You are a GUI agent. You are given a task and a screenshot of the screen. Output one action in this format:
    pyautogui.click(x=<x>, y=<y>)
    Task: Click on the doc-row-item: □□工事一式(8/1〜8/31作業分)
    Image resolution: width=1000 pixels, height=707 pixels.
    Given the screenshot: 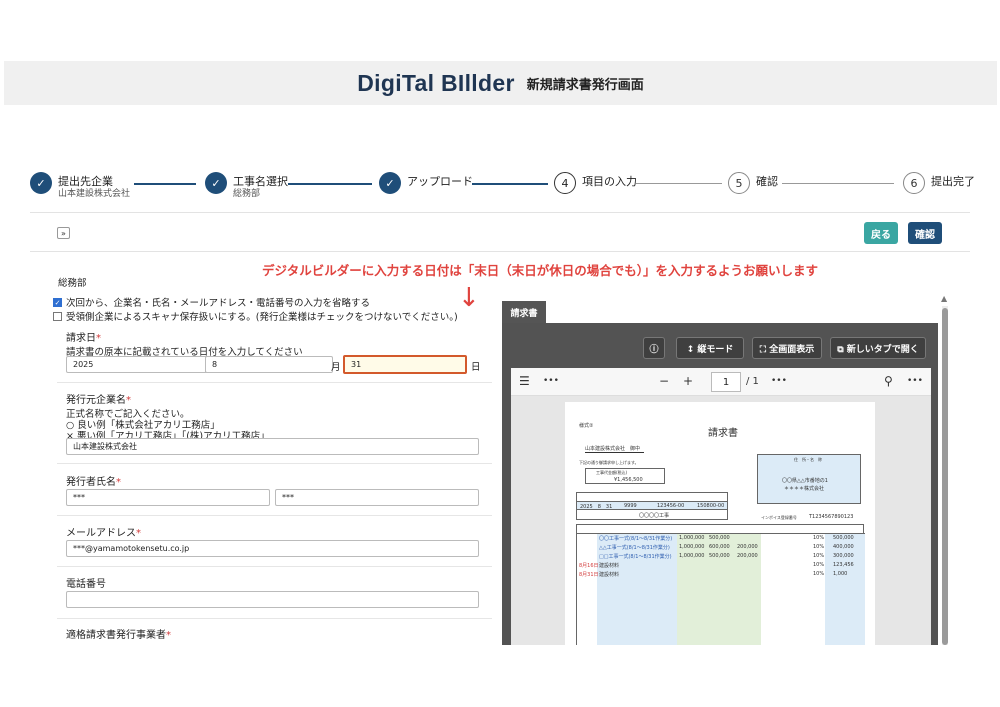 What is the action you would take?
    pyautogui.click(x=635, y=557)
    